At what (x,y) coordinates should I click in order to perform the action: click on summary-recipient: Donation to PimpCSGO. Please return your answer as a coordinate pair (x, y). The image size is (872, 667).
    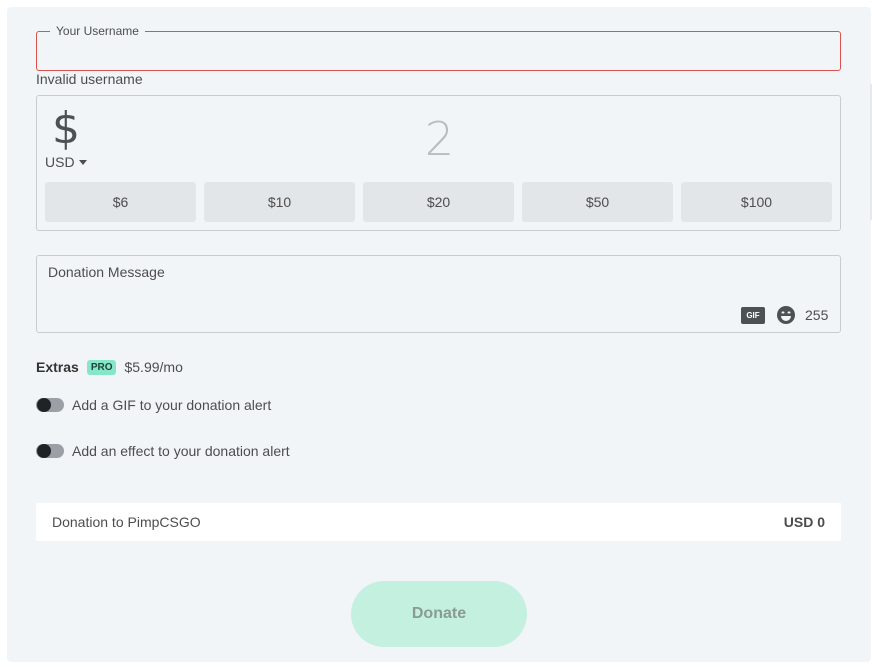
    Looking at the image, I should click on (126, 522).